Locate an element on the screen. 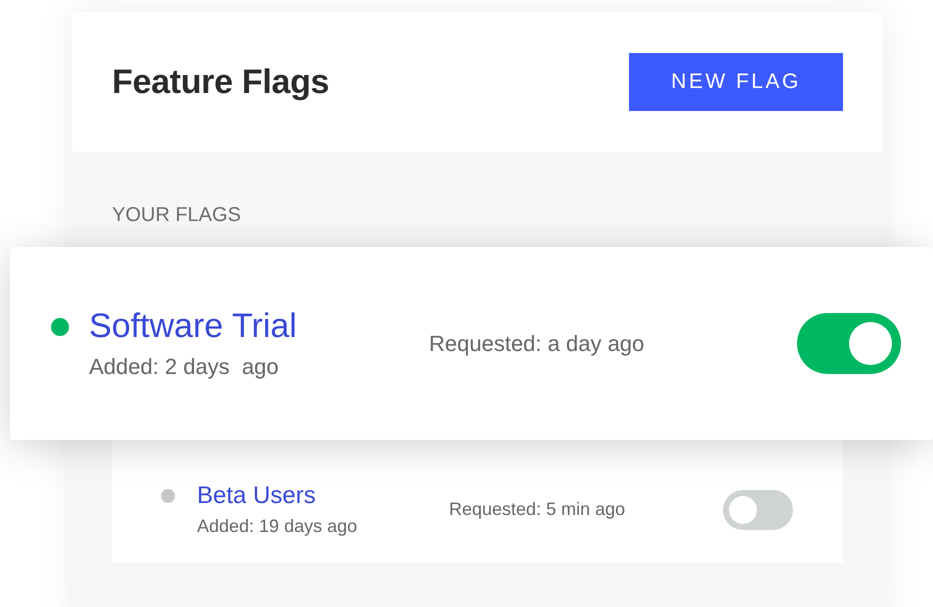 Image resolution: width=933 pixels, height=607 pixels. flag-name-link: Beta Users is located at coordinates (323, 496).